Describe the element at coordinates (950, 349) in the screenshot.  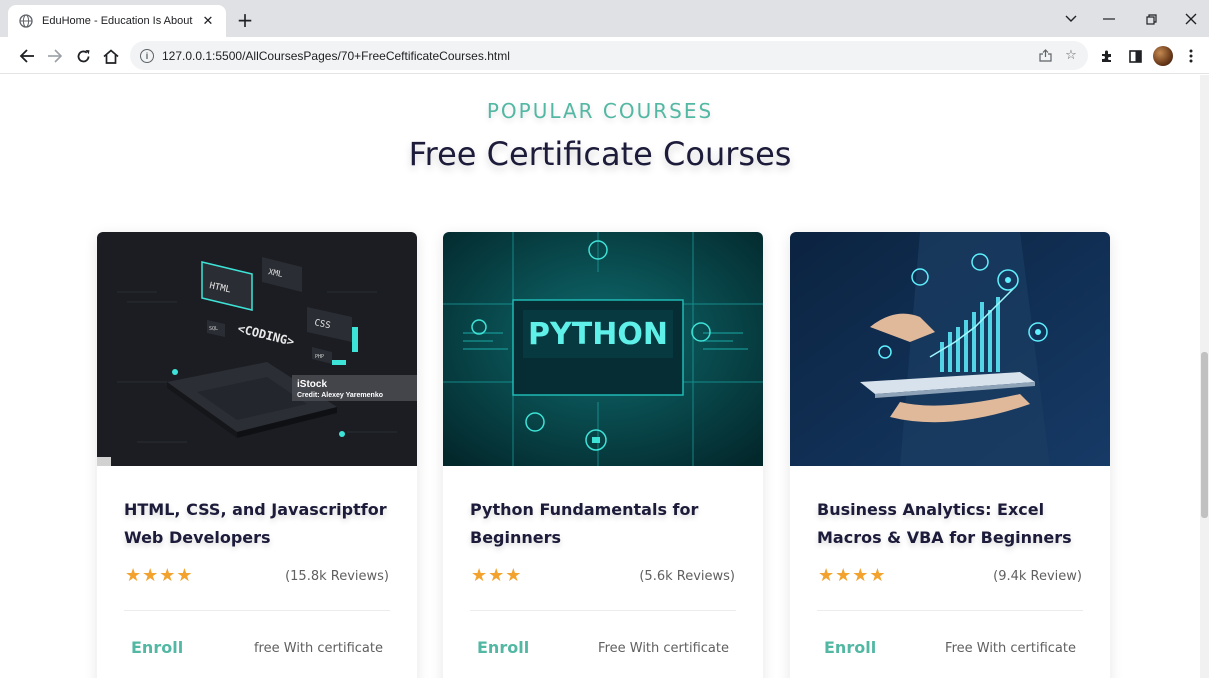
I see `course-image-business-analytics` at that location.